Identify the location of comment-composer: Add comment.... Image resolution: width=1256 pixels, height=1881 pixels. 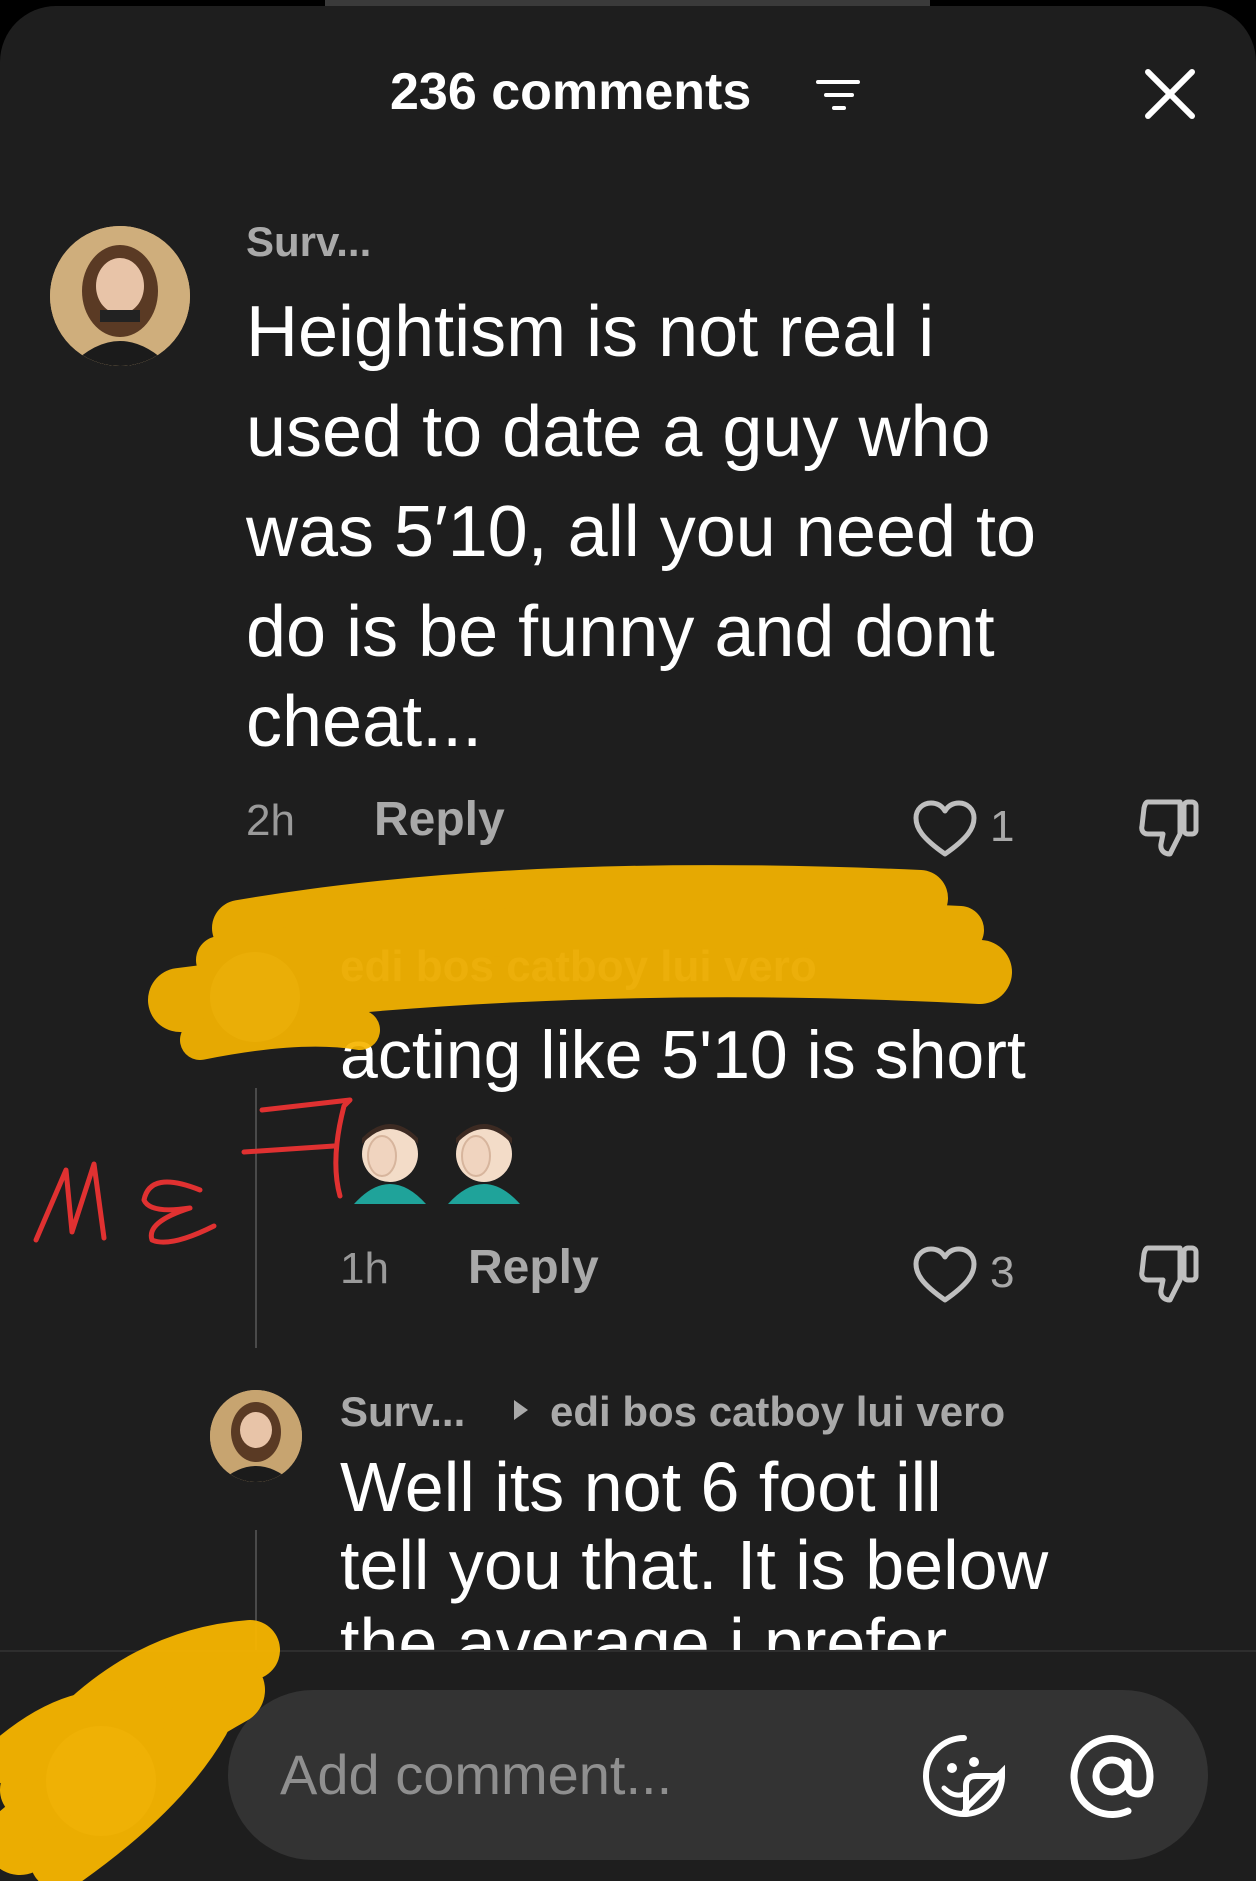
(628, 1765).